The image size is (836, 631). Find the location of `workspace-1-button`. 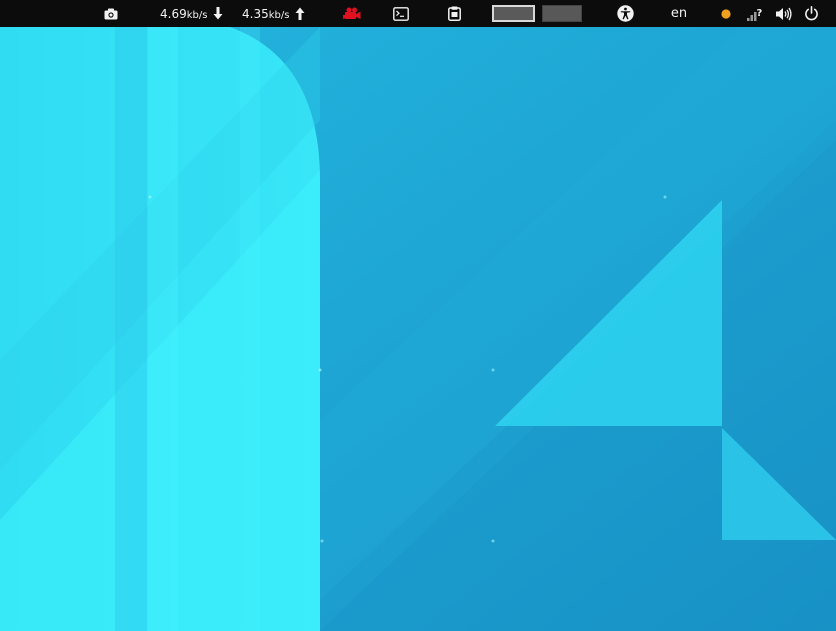

workspace-1-button is located at coordinates (513, 13).